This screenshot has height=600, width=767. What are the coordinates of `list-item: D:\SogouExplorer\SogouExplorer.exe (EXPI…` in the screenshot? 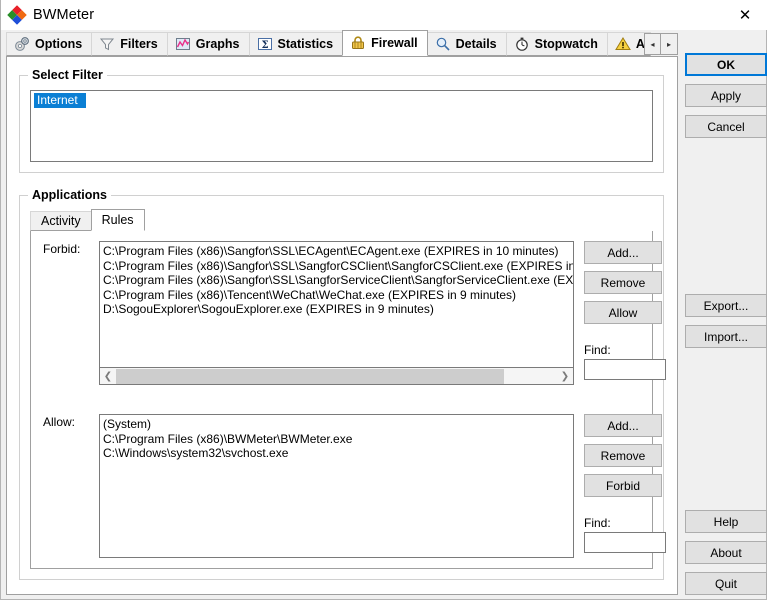 It's located at (336, 309).